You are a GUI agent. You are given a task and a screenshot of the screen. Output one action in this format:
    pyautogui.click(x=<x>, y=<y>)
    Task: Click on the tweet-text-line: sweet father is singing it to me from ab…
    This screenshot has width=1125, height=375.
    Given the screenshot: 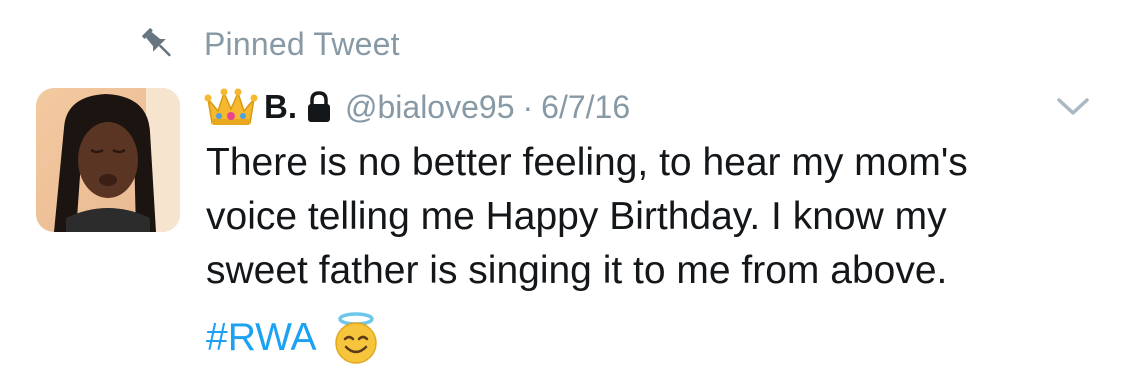 What is the action you would take?
    pyautogui.click(x=577, y=270)
    